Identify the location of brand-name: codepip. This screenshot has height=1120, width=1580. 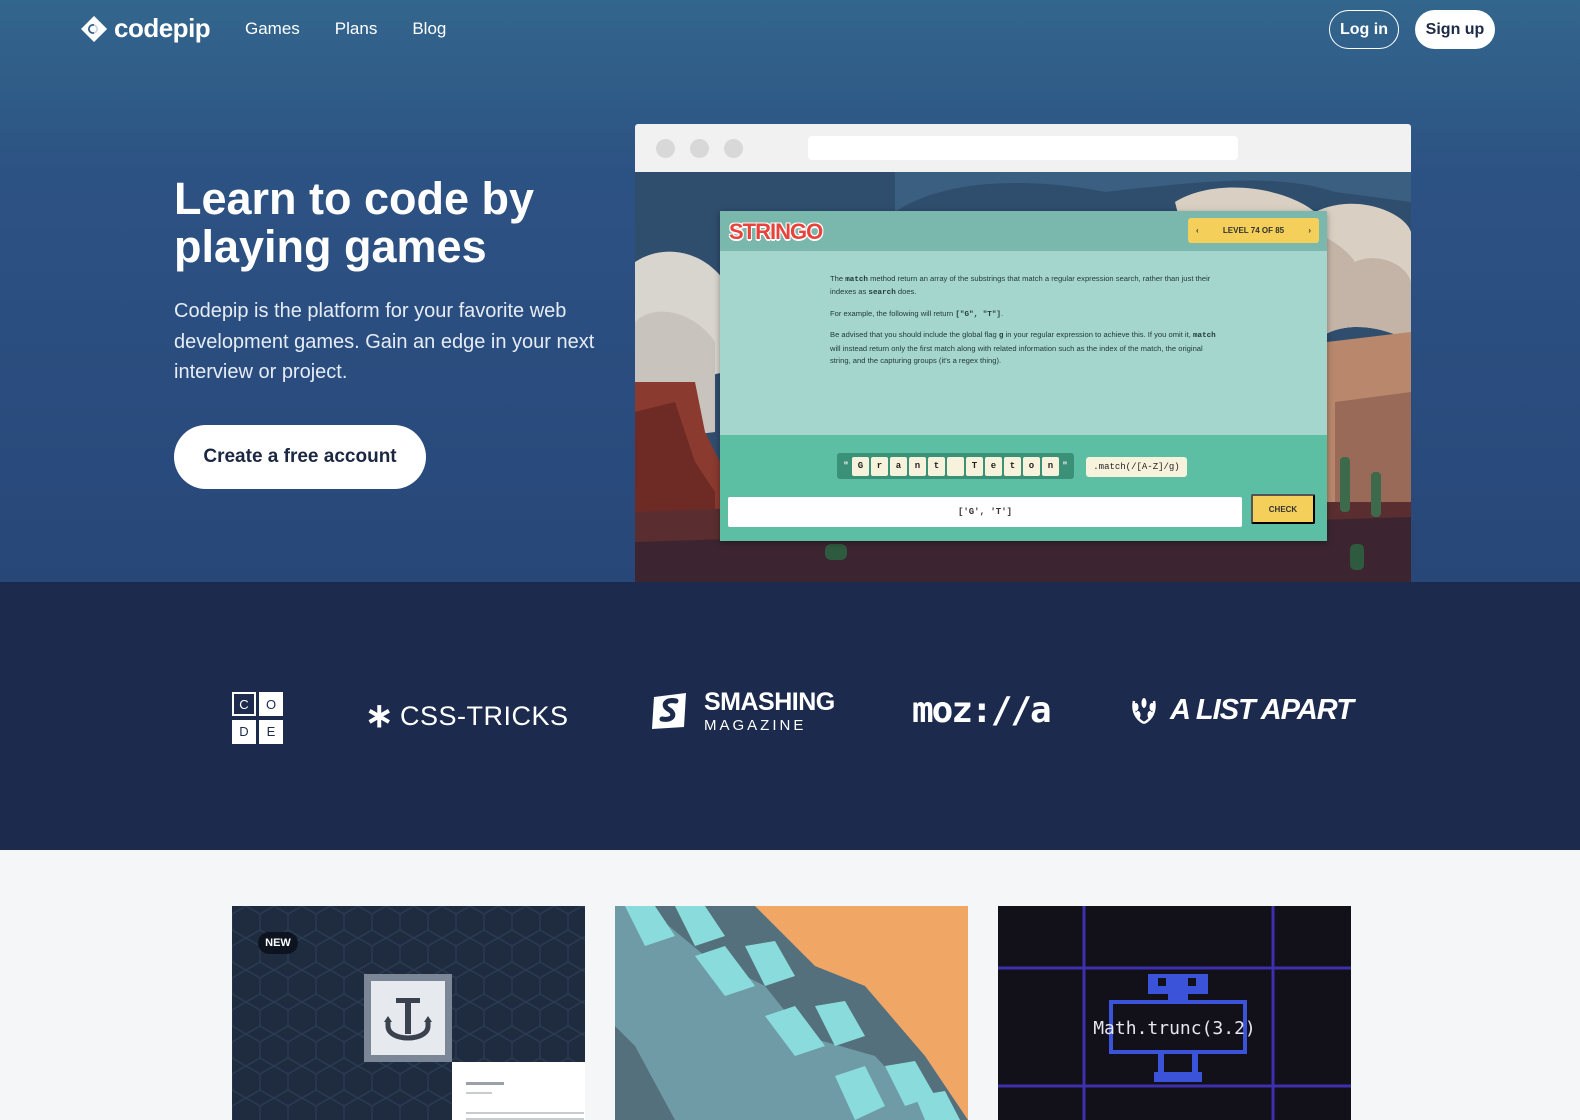
(162, 28).